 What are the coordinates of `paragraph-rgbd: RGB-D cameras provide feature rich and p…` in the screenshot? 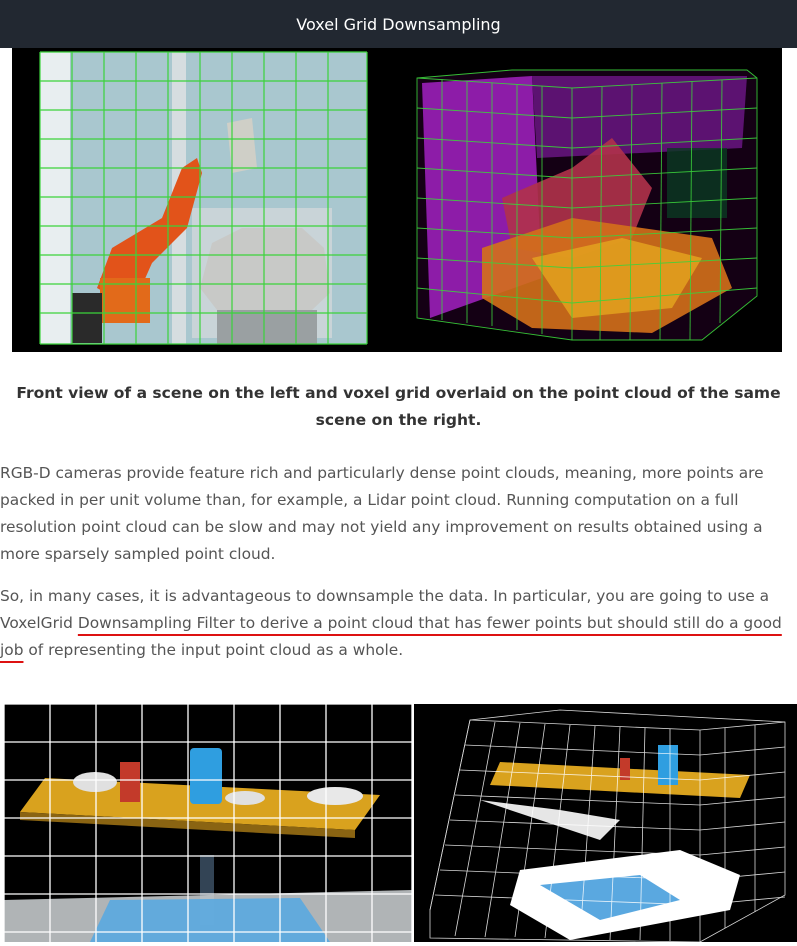 It's located at (382, 513).